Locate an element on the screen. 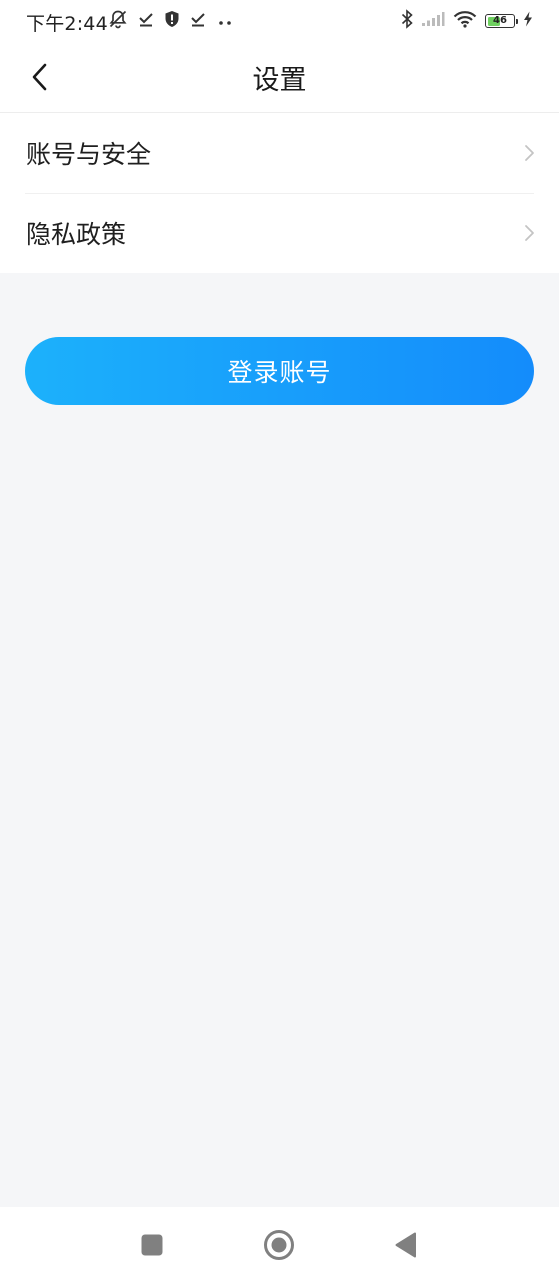 The image size is (559, 1280). settings-item-account-security: 账号与安全 is located at coordinates (279, 153).